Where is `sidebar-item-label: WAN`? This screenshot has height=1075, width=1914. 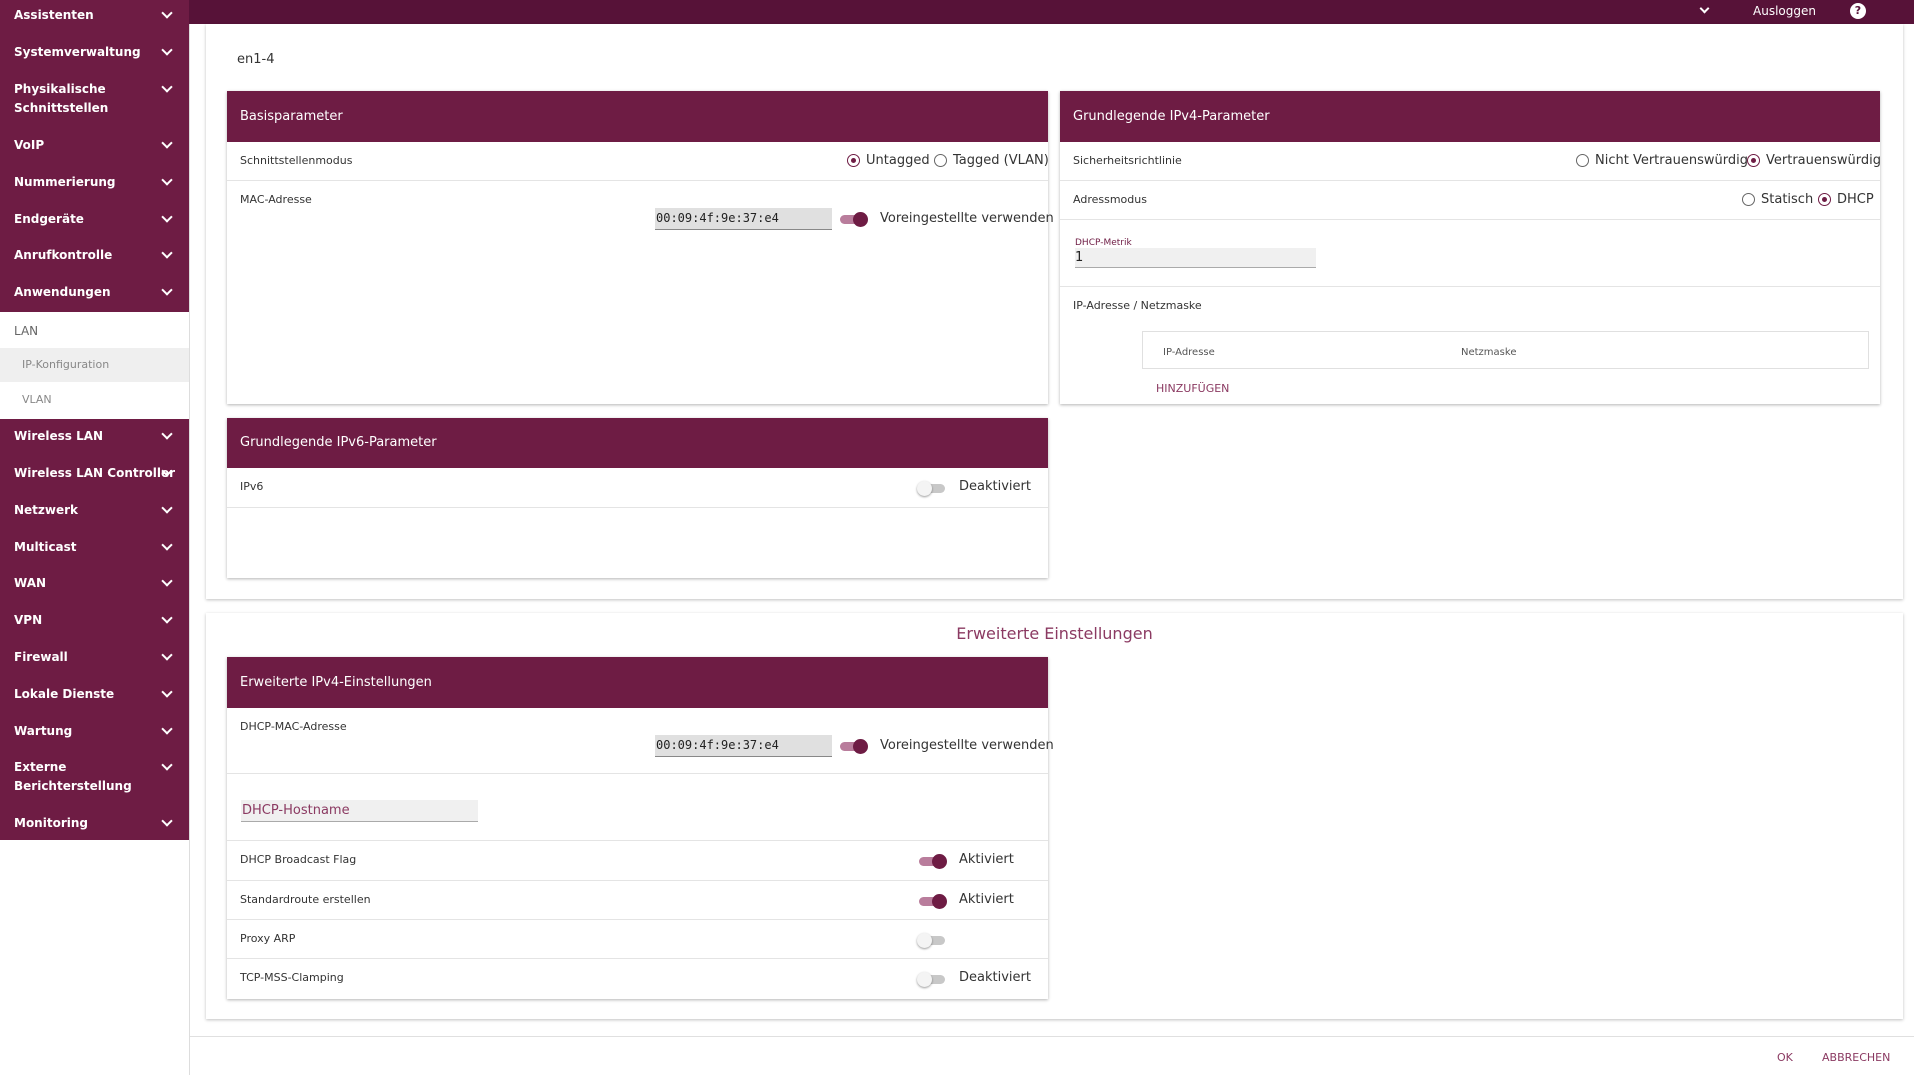 sidebar-item-label: WAN is located at coordinates (30, 583).